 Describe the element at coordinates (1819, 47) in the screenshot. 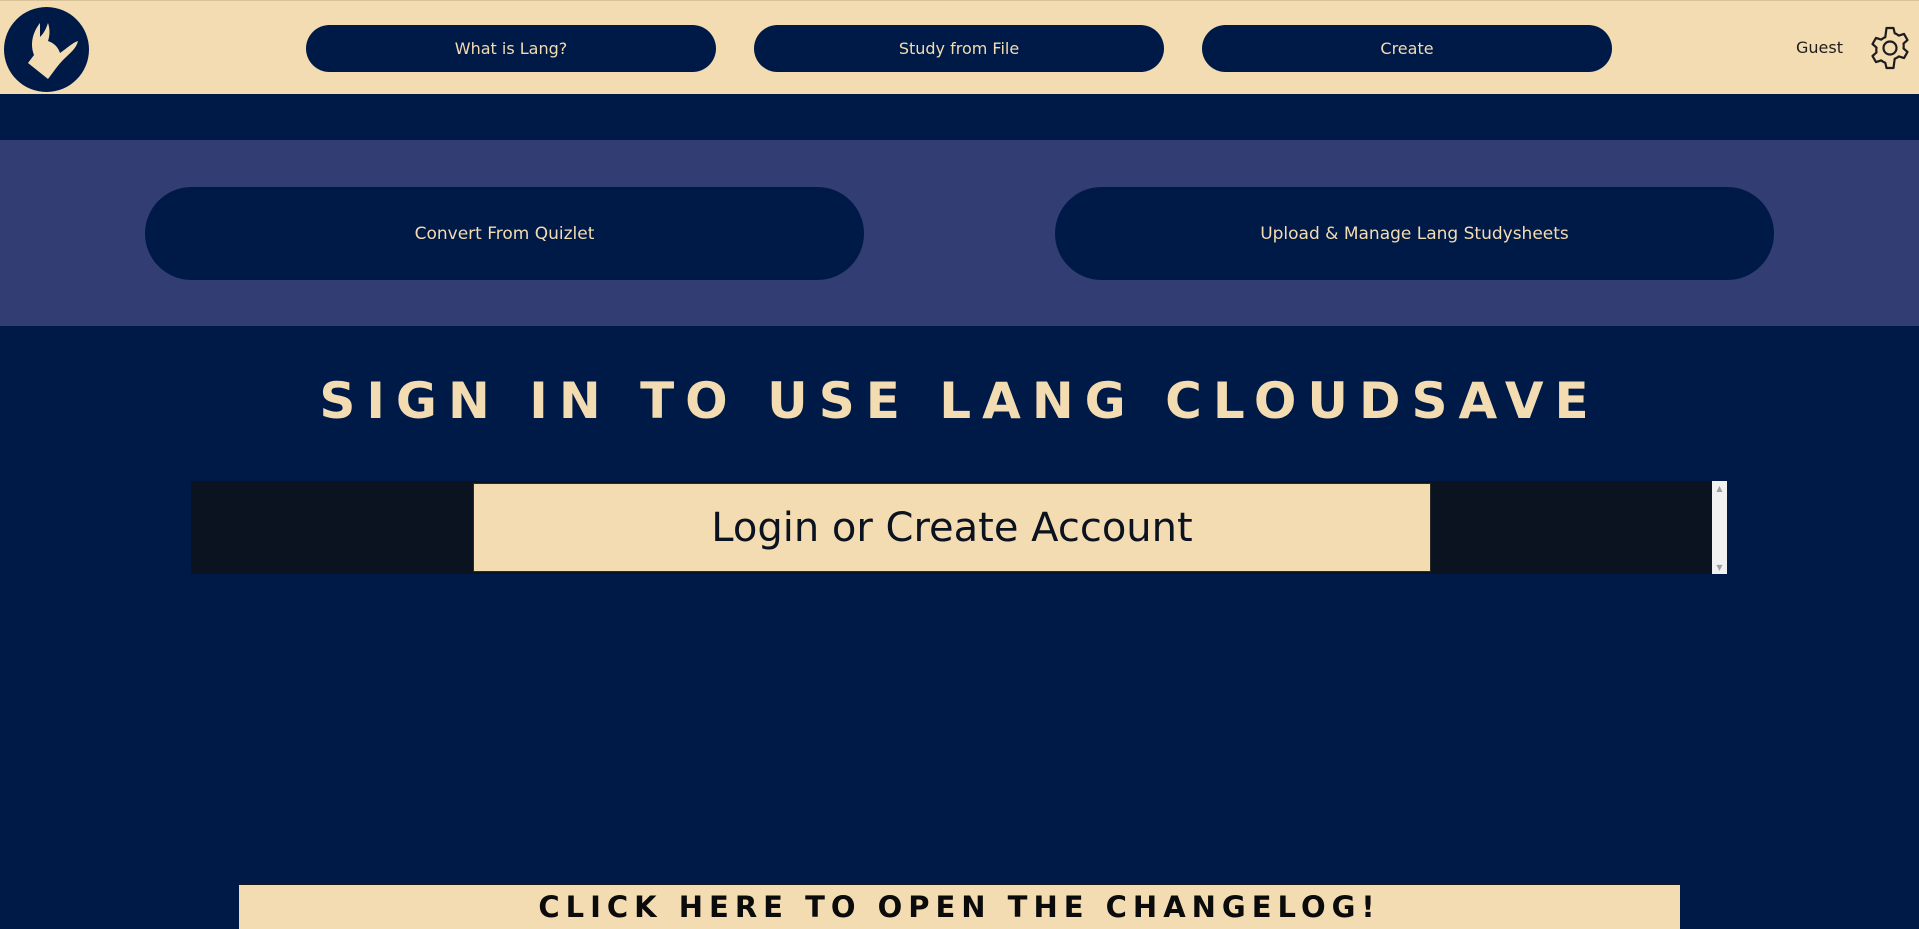

I see `user-label: Guest` at that location.